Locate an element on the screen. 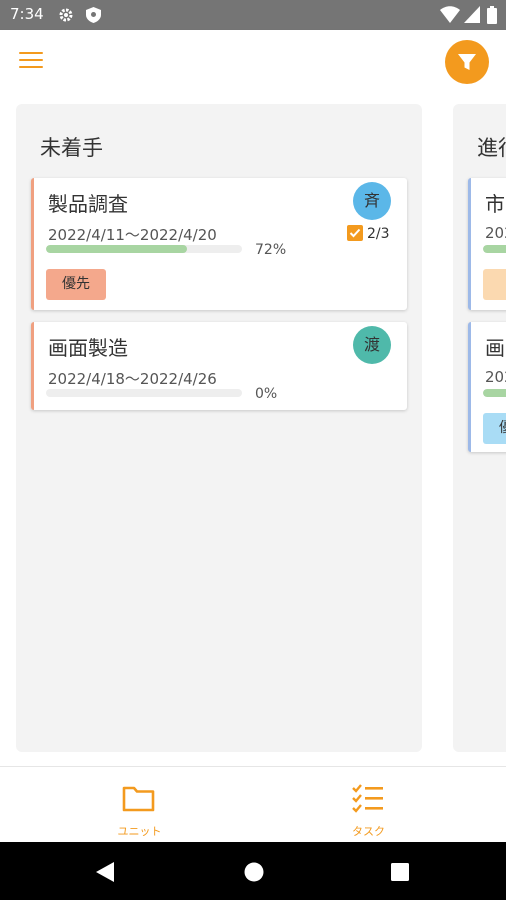 The image size is (506, 900). task-title: 画面製造 is located at coordinates (88, 348).